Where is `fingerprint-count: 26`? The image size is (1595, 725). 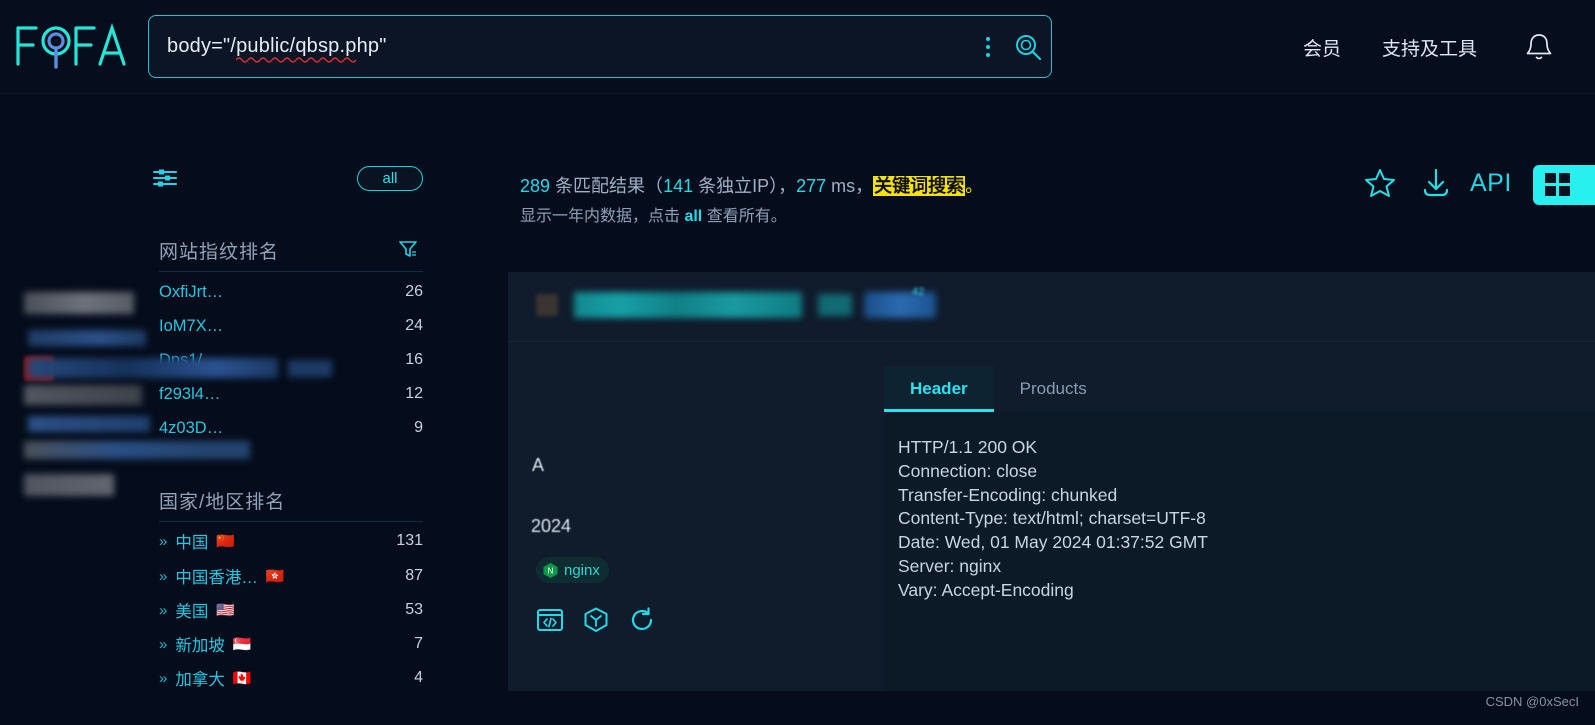 fingerprint-count: 26 is located at coordinates (414, 291).